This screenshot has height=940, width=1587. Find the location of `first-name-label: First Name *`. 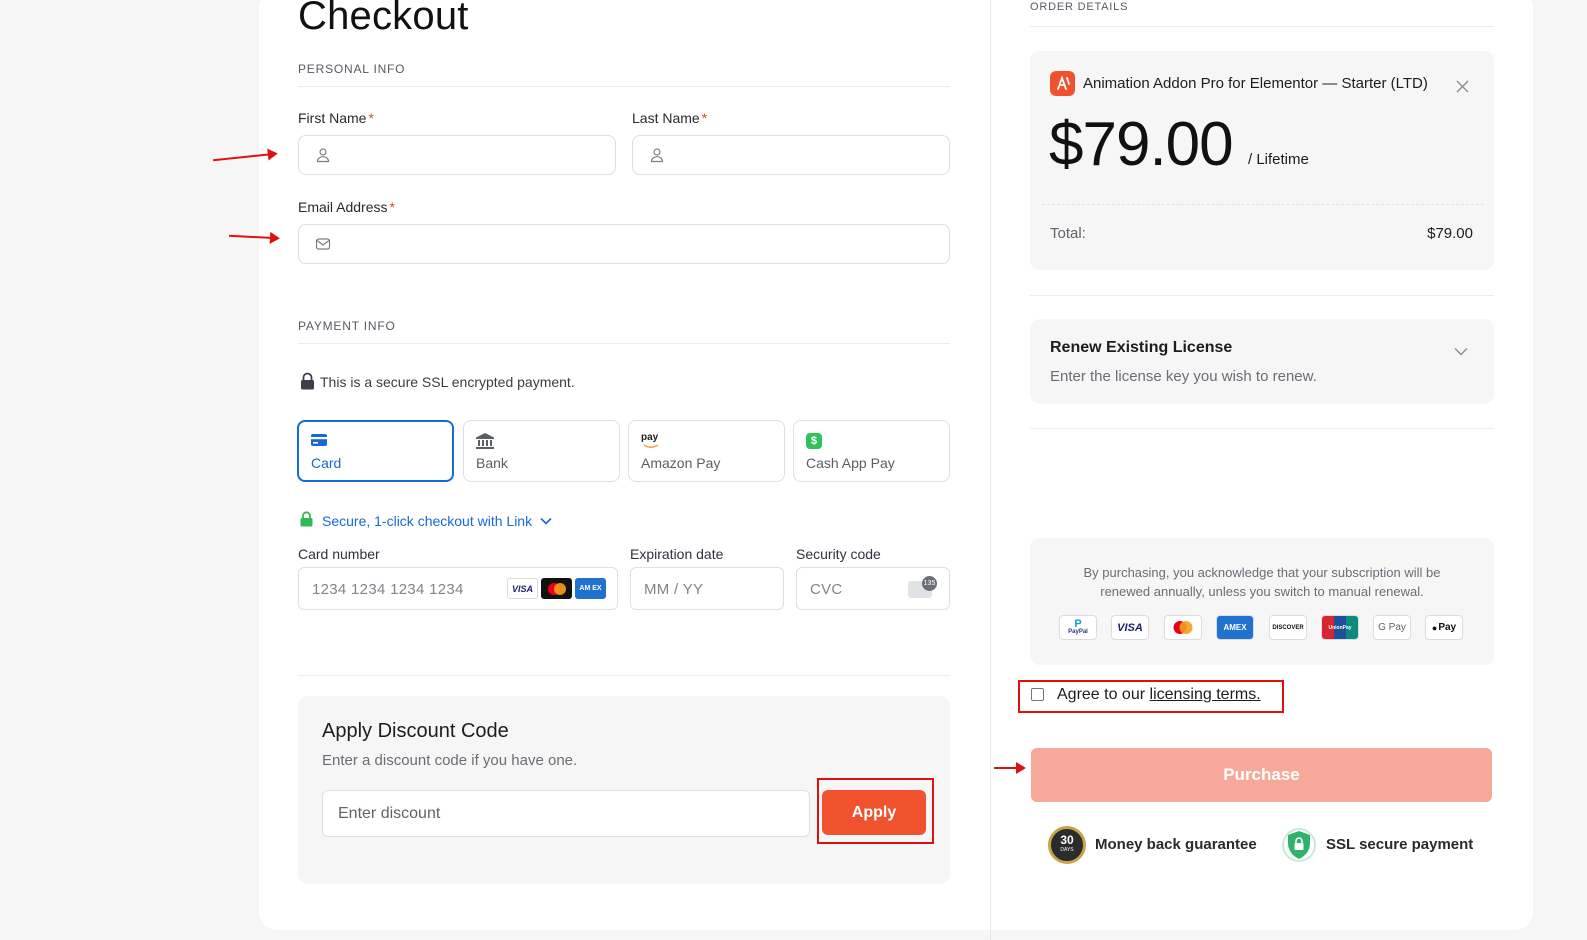

first-name-label: First Name * is located at coordinates (336, 118).